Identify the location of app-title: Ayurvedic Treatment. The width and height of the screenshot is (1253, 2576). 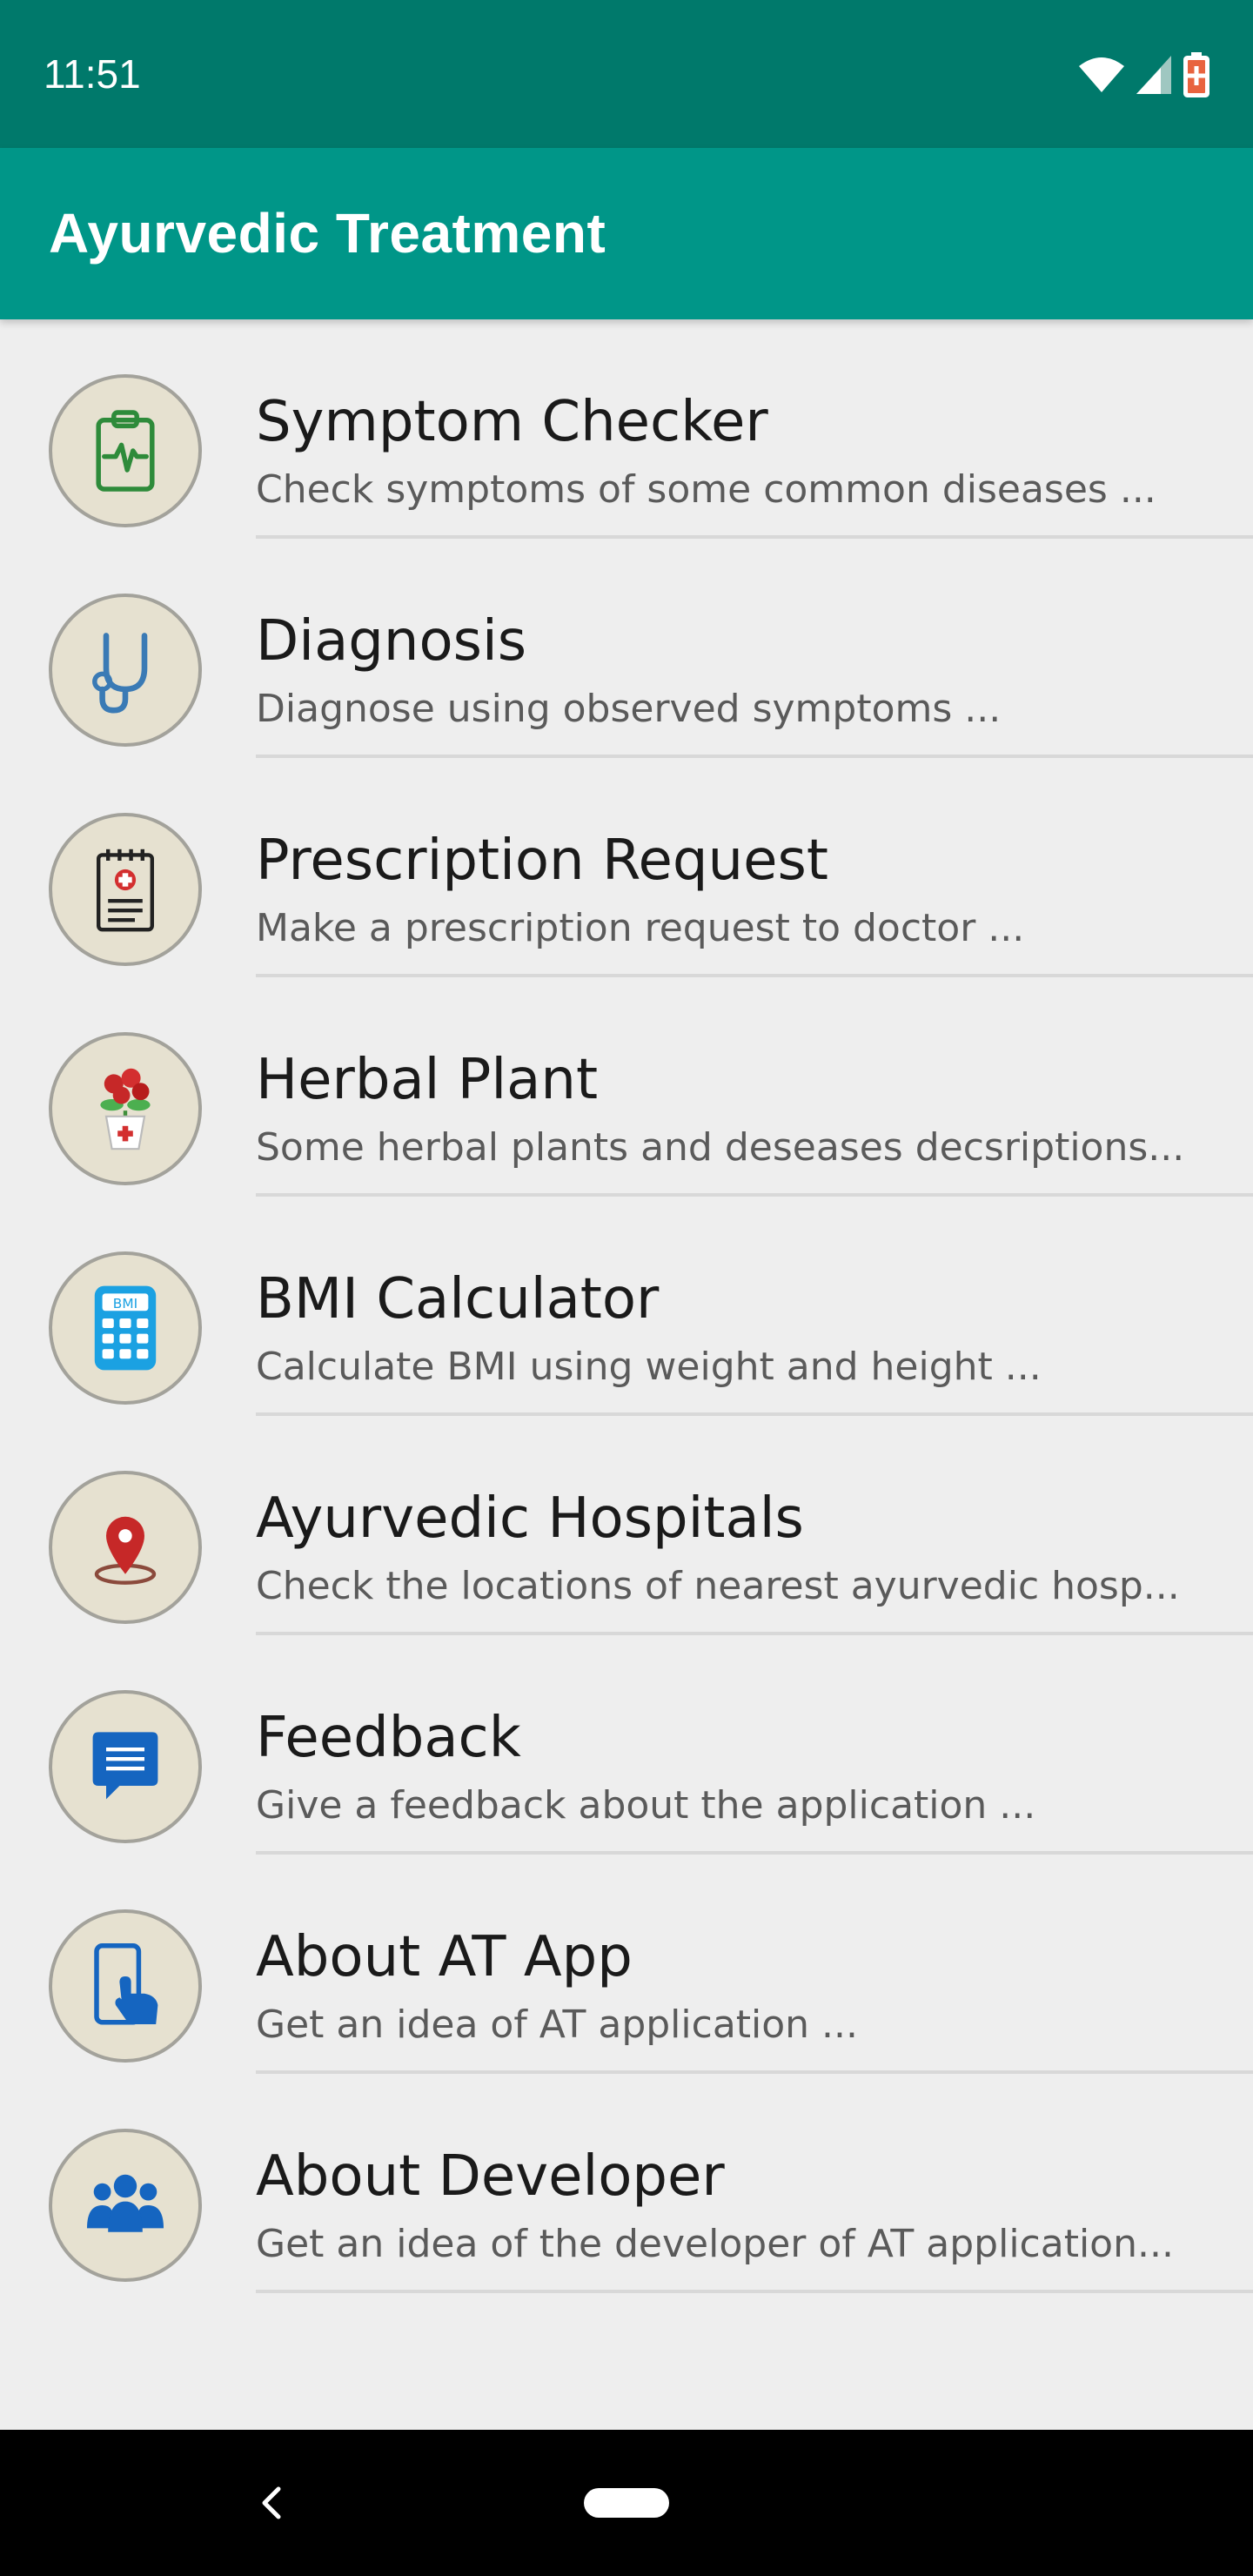
(327, 234).